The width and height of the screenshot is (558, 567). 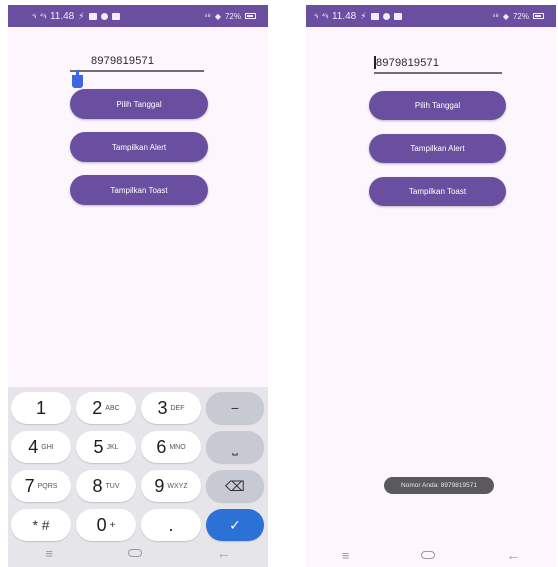 I want to click on backspace-icon: ⌫, so click(x=235, y=485).